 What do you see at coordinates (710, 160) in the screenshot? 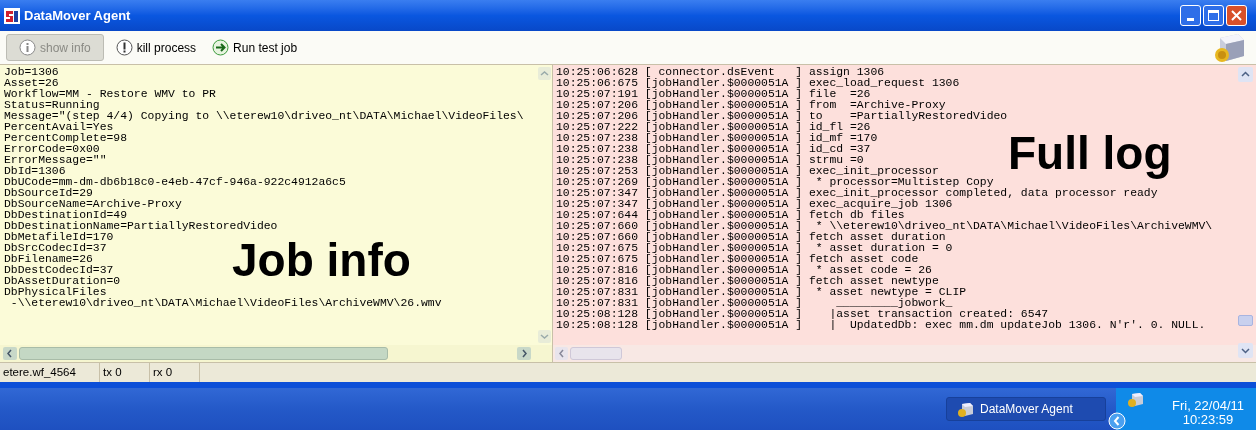
I see `log-line: 10:25:07:238 [jobHandler.$0000051A ] strmu =0` at bounding box center [710, 160].